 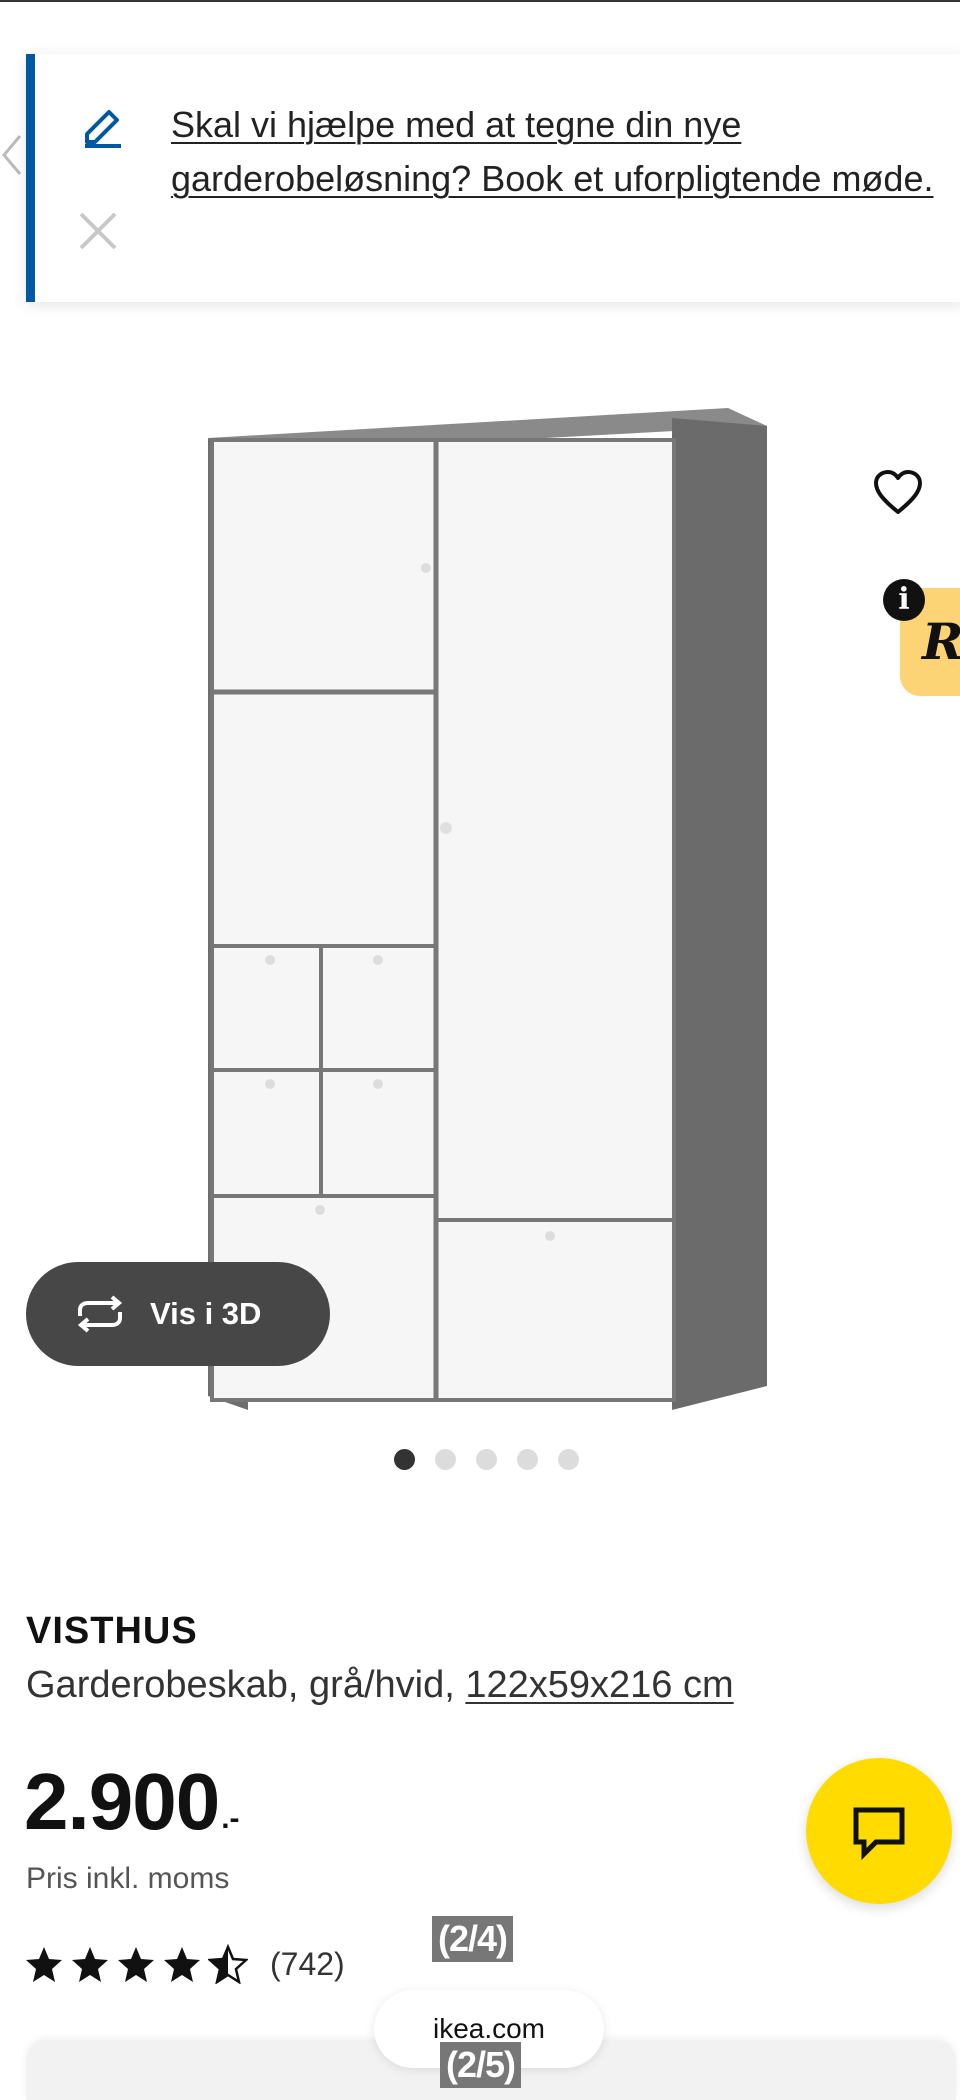 What do you see at coordinates (246, 1685) in the screenshot?
I see `product-type: Garderobeskab, grå/hvid,` at bounding box center [246, 1685].